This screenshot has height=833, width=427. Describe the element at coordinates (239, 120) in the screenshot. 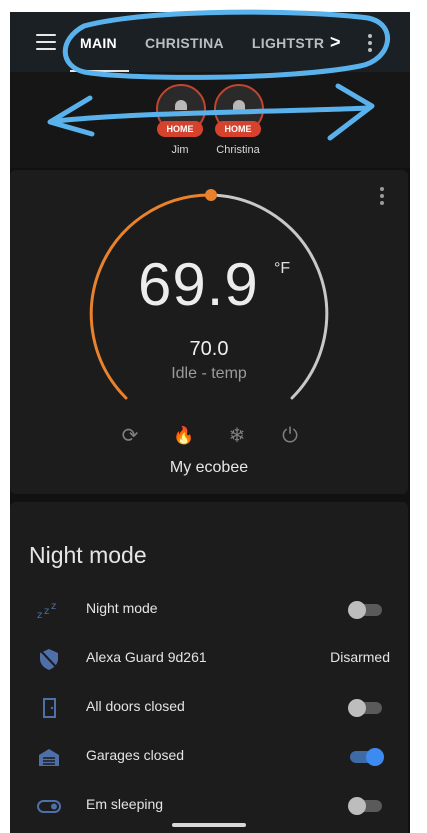

I see `person-badge-christina: HOME Christina` at that location.